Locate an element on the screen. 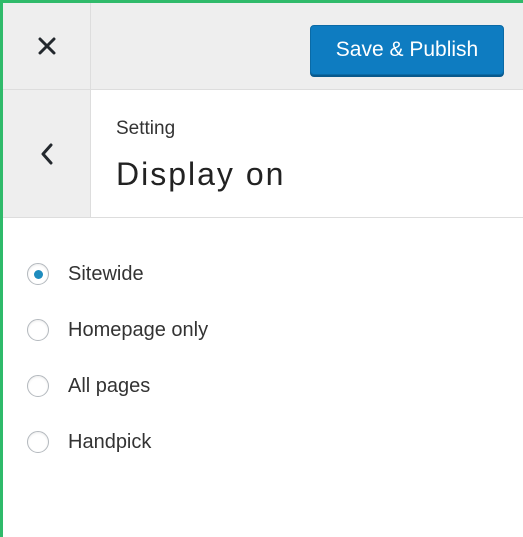 The width and height of the screenshot is (523, 537). radio-option-handpick: Handpick is located at coordinates (89, 442).